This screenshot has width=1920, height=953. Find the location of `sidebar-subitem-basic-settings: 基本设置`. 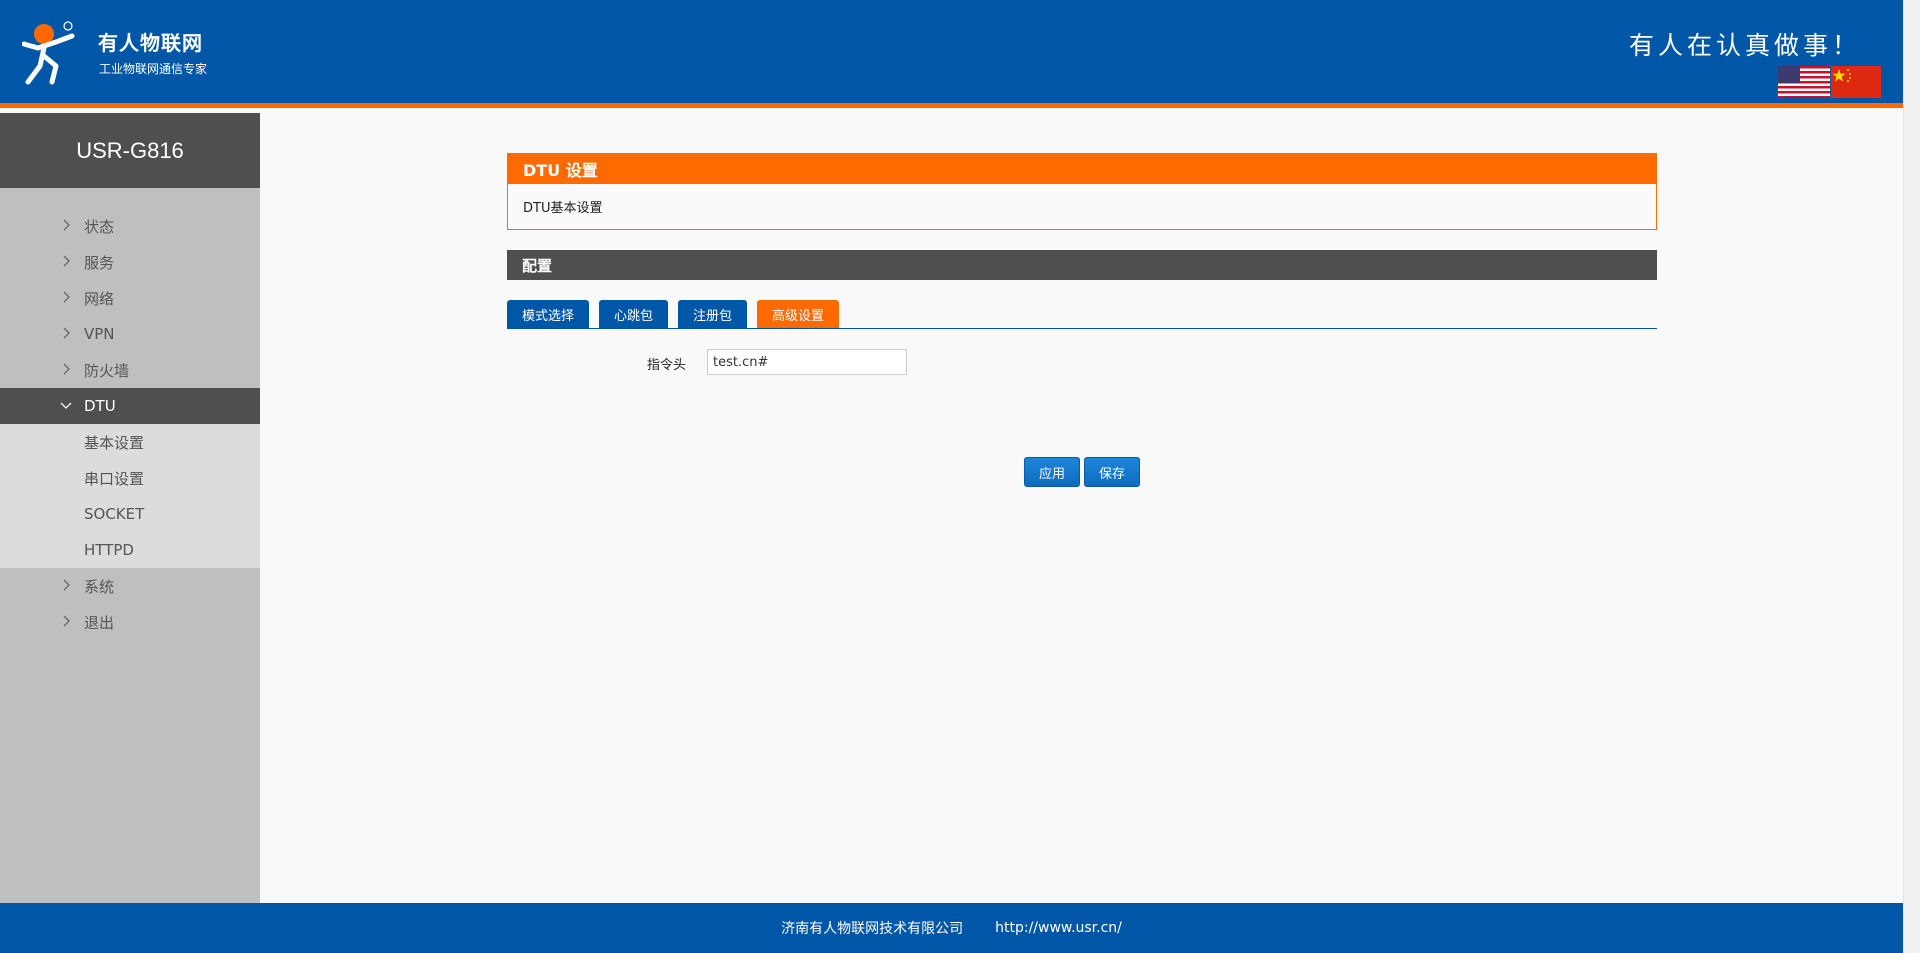

sidebar-subitem-basic-settings: 基本设置 is located at coordinates (130, 442).